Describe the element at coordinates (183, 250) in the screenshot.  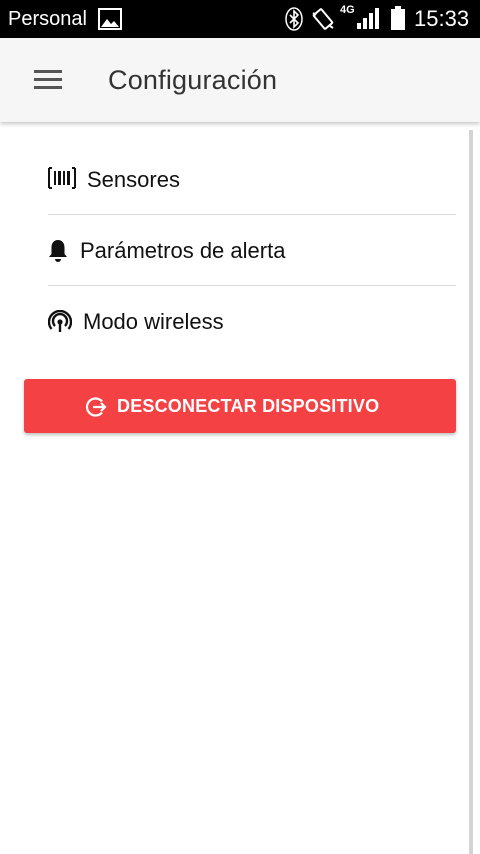
I see `menu-item-label: Parámetros de alerta` at that location.